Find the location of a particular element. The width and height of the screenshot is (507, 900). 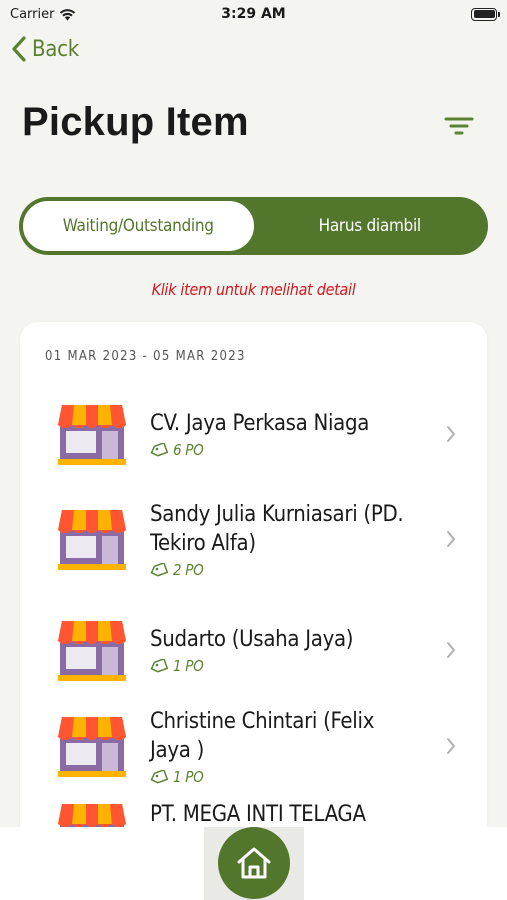

item-po-count: 6 PO is located at coordinates (188, 450).